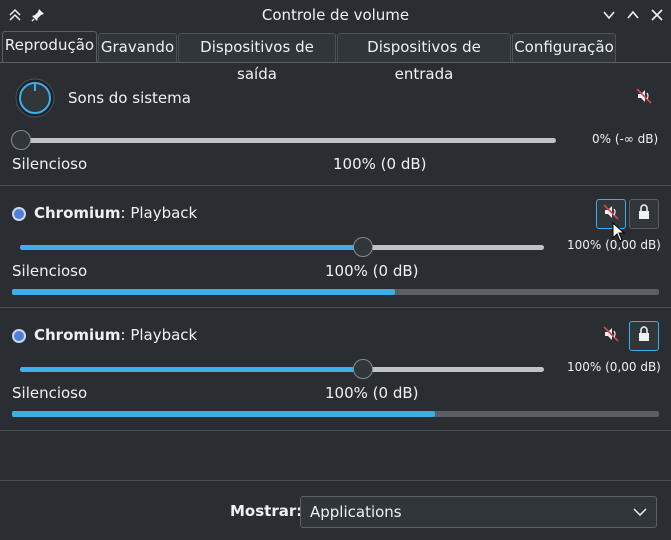  Describe the element at coordinates (137, 47) in the screenshot. I see `tab-gravando: Gravando` at that location.